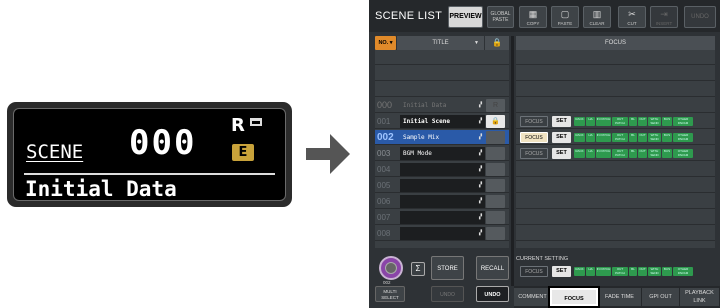 The image size is (720, 308). I want to click on scene-row: 008 ▞, so click(442, 233).